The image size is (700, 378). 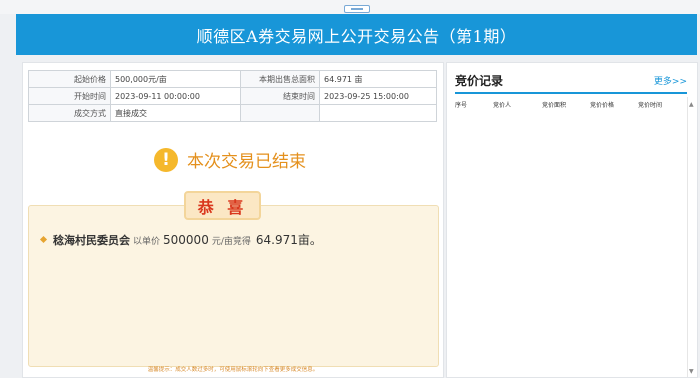 What do you see at coordinates (222, 205) in the screenshot?
I see `congrats-title: 恭 喜` at bounding box center [222, 205].